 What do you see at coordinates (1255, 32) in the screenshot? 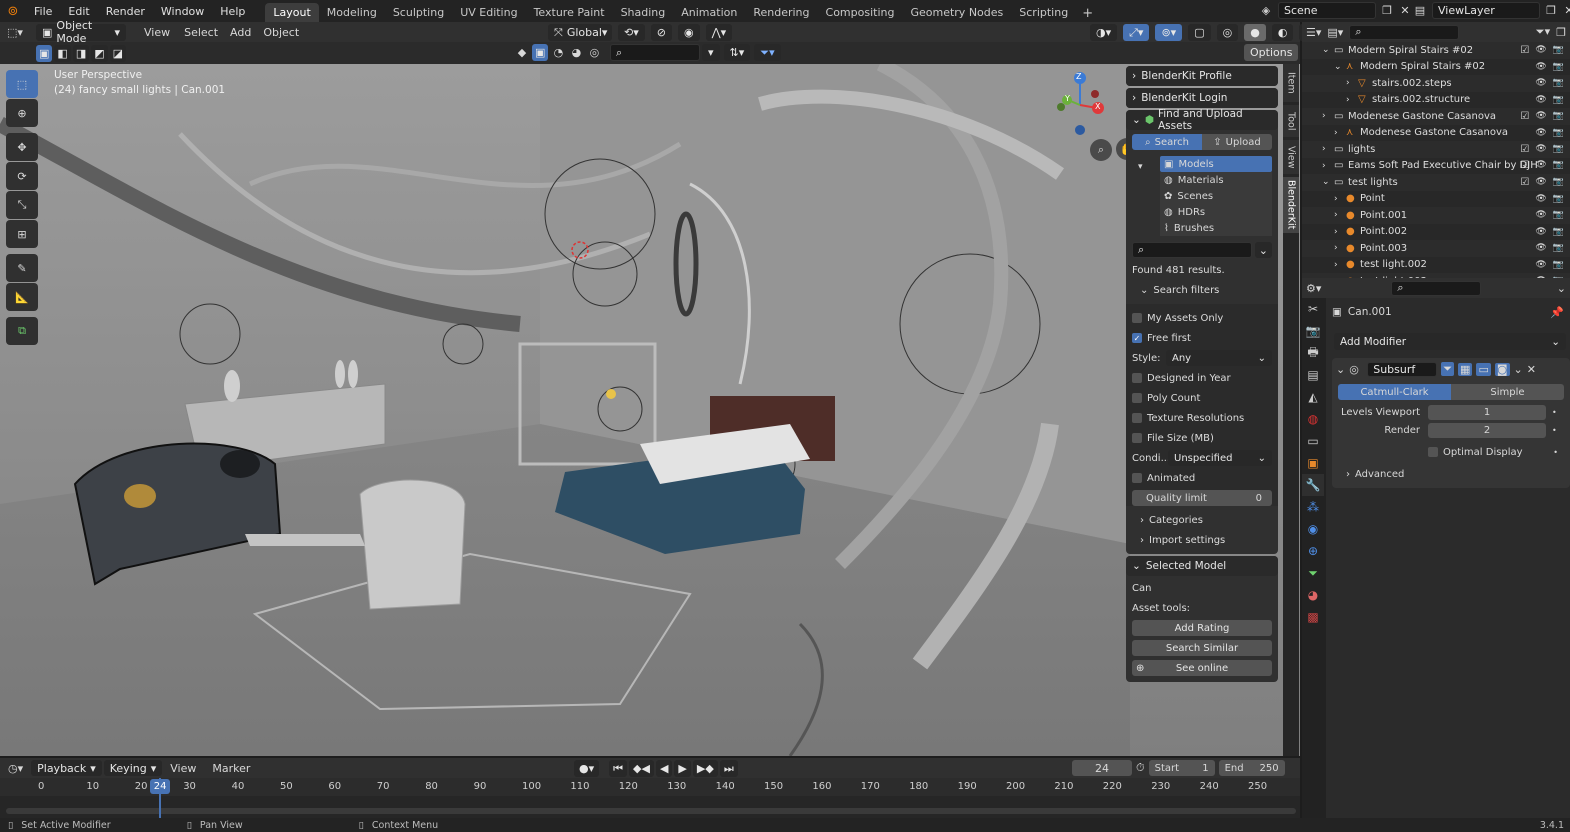
I see `shading-solid-icon: ●` at bounding box center [1255, 32].